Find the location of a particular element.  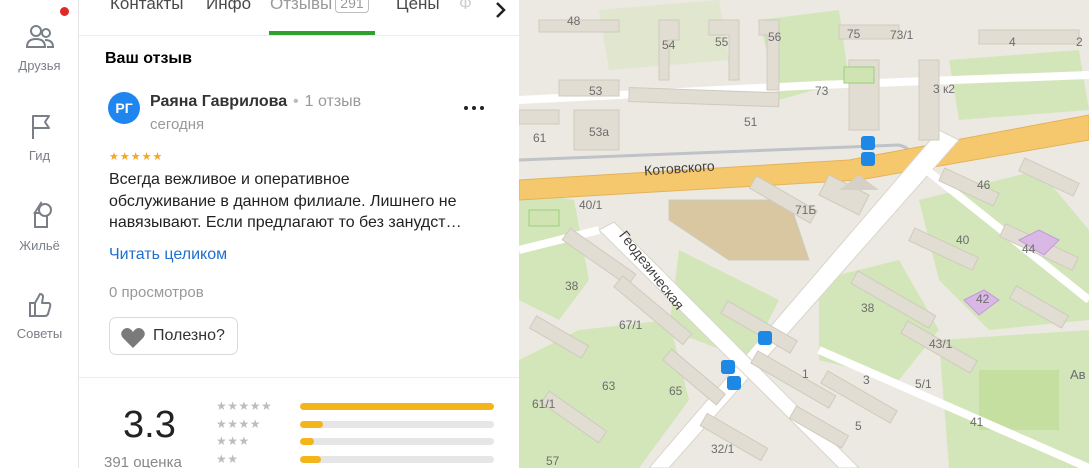

building-number: 5 is located at coordinates (858, 426).